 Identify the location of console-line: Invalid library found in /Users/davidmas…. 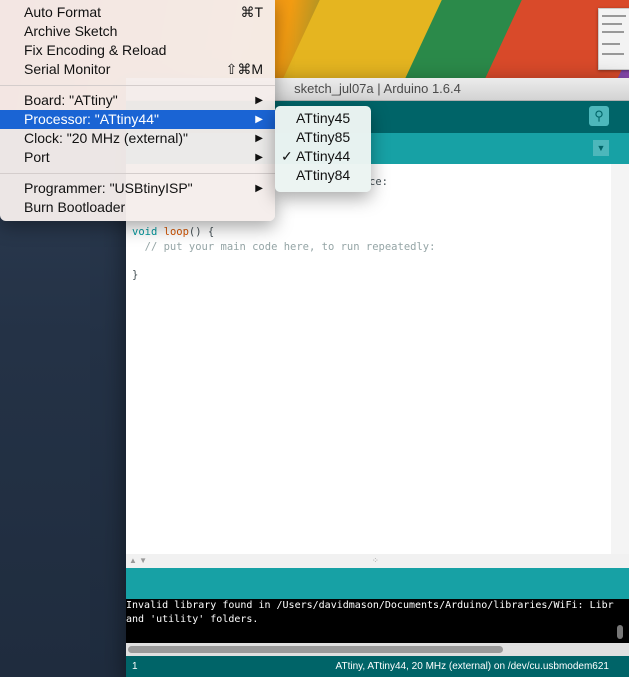
(370, 605).